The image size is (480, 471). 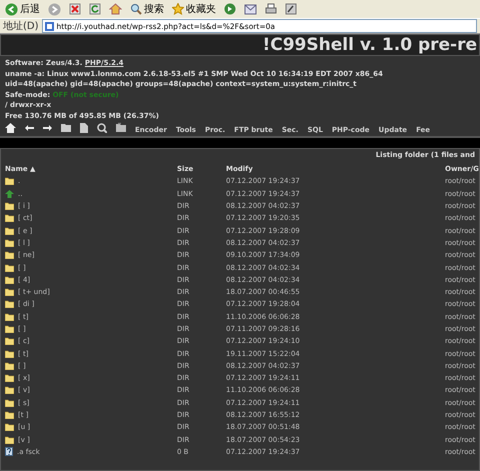 I want to click on search-button: 搜索, so click(x=147, y=9).